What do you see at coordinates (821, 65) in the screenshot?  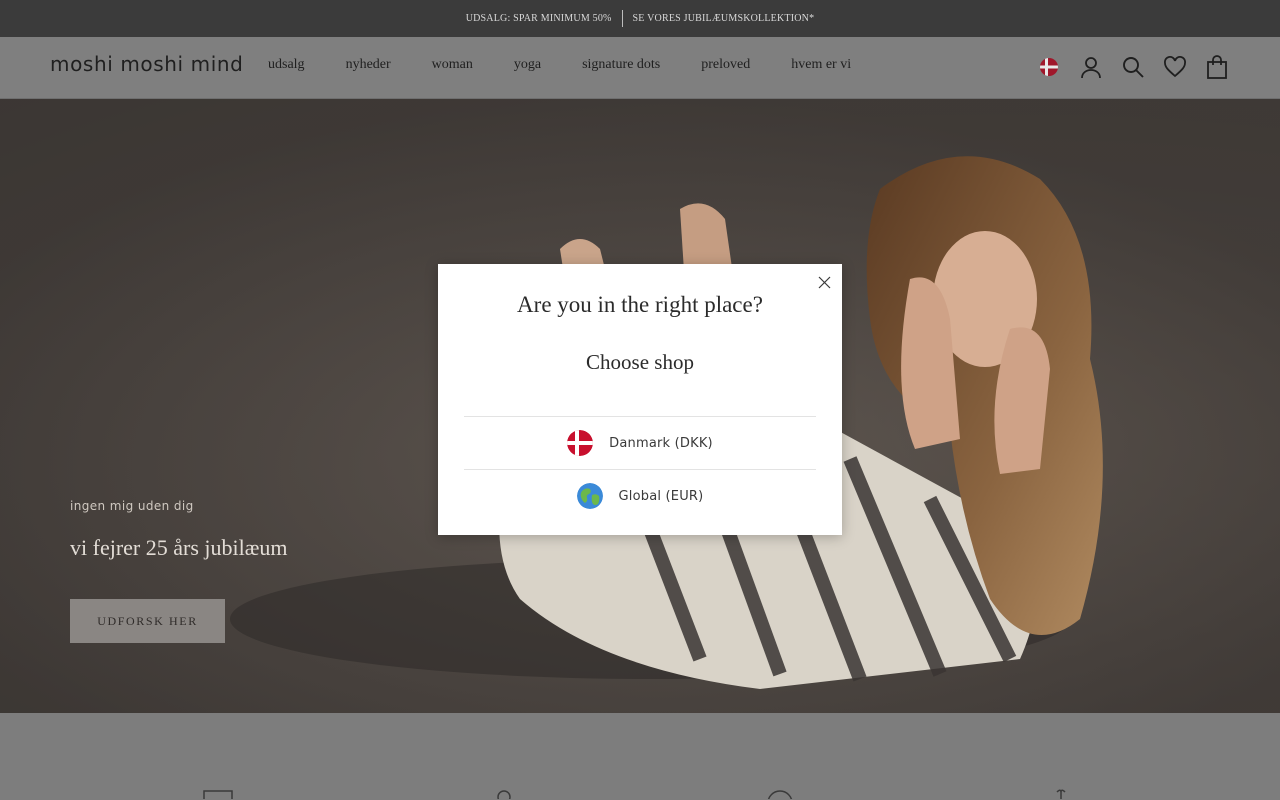 I see `nav-item-hvem-er-vi: hvem er vi` at bounding box center [821, 65].